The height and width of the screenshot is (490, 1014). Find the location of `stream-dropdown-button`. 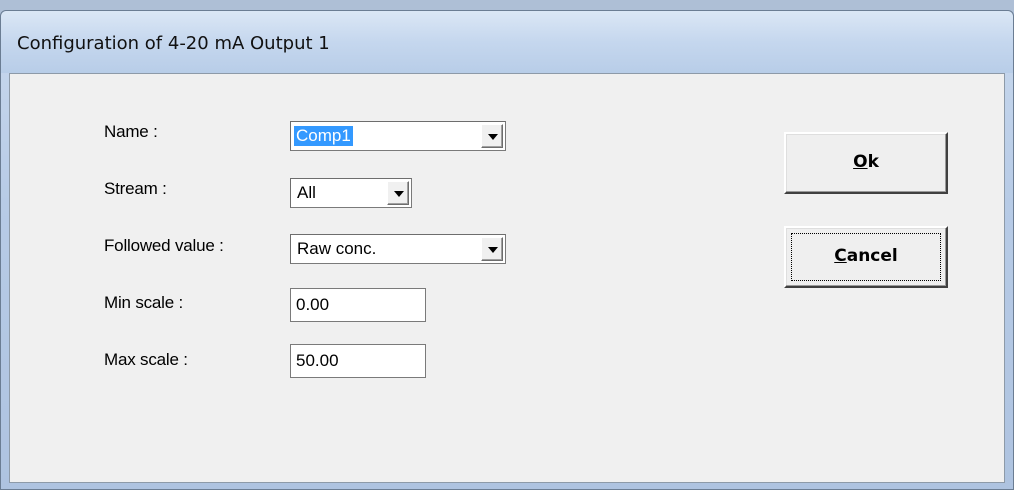

stream-dropdown-button is located at coordinates (398, 193).